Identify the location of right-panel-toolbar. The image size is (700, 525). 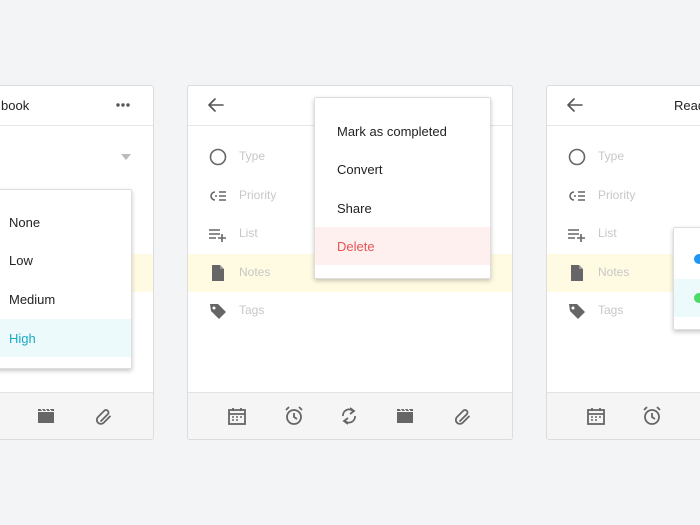
(623, 415).